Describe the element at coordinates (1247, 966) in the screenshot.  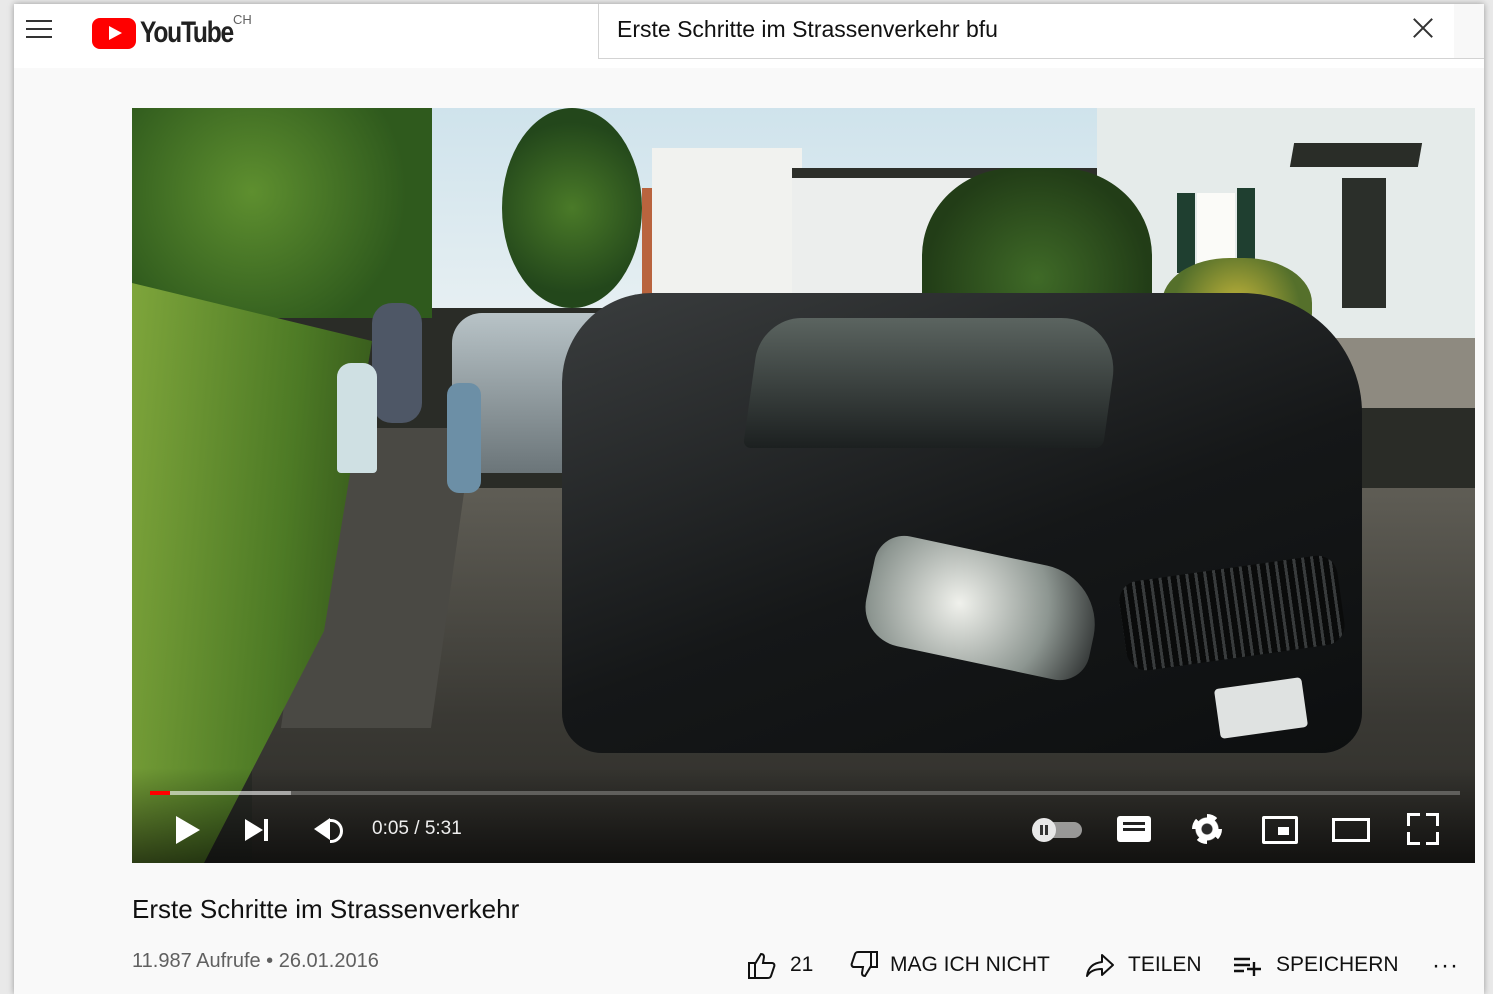
I see `add-to-playlist-icon` at that location.